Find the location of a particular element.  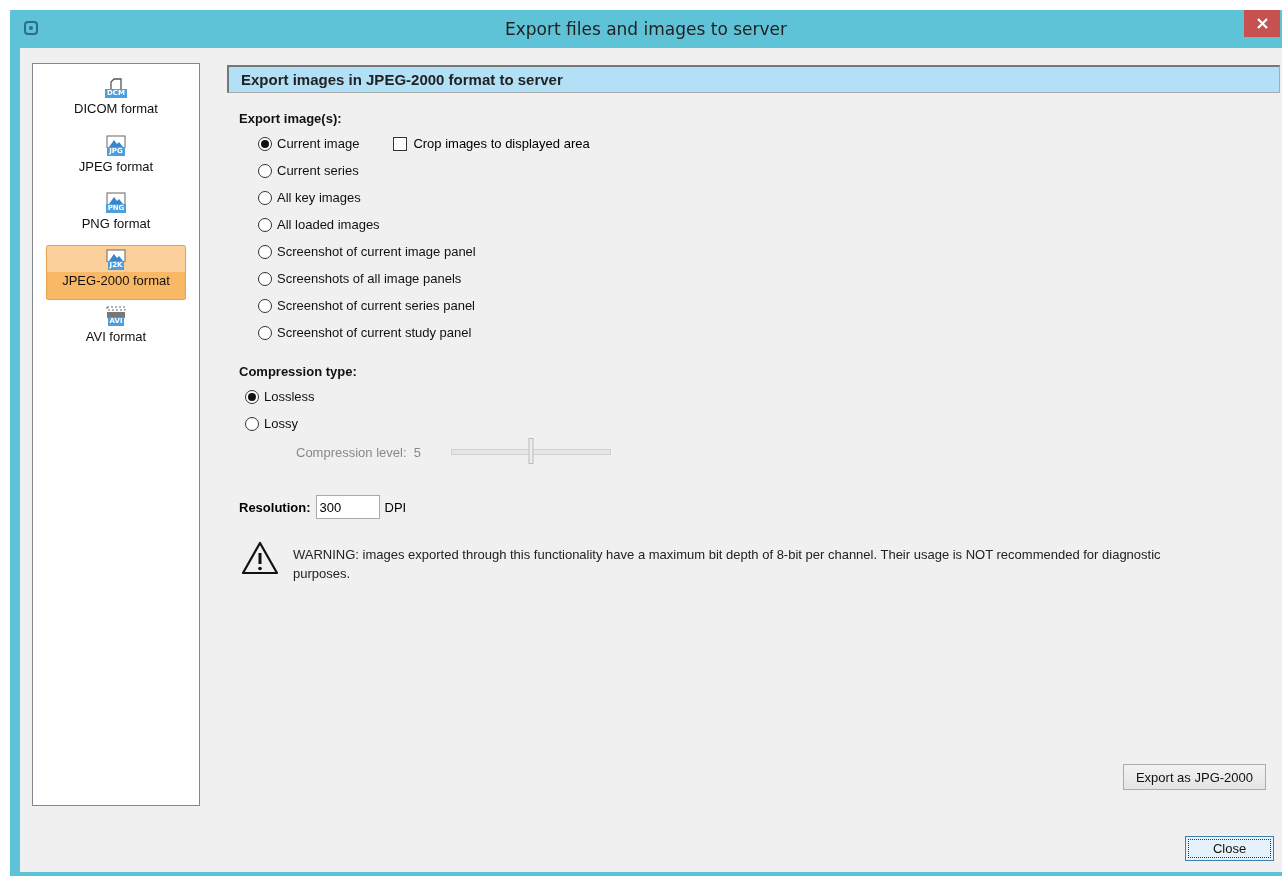

close-icon is located at coordinates (1262, 23).